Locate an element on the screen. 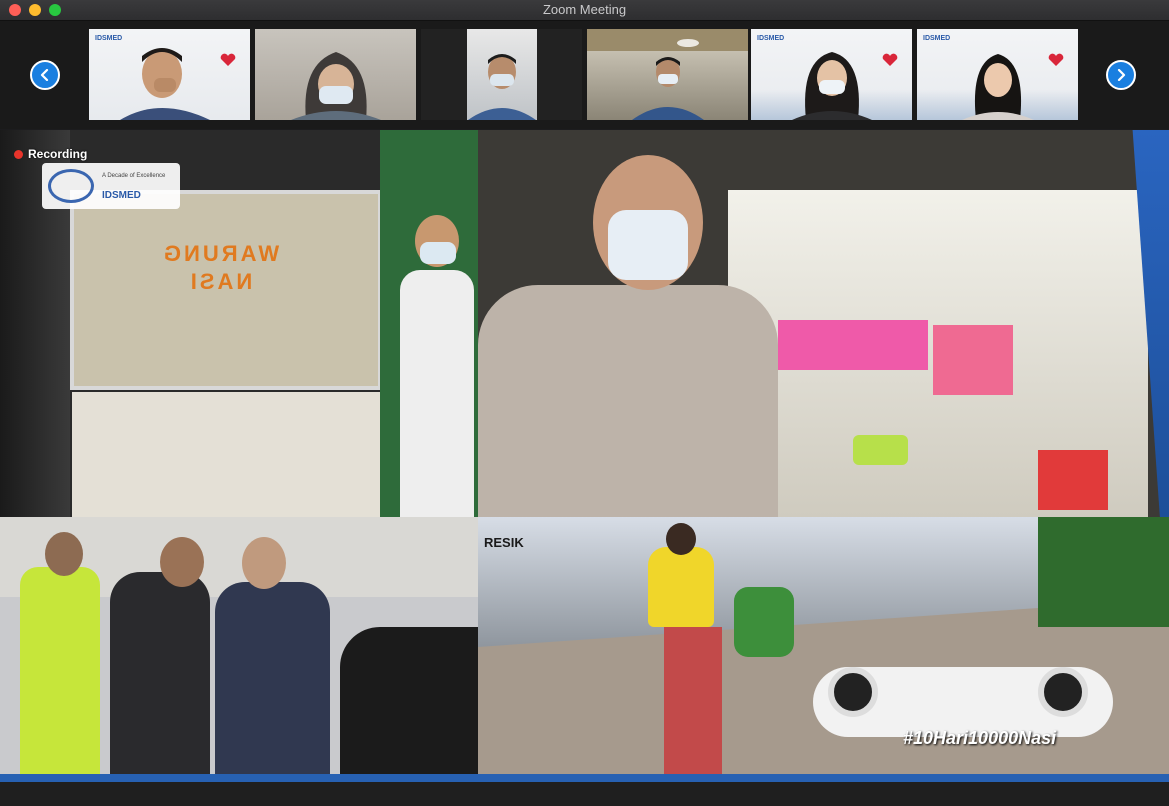 This screenshot has height=806, width=1169. anniversary-badge: A Decade of Excellence IDSMED is located at coordinates (111, 186).